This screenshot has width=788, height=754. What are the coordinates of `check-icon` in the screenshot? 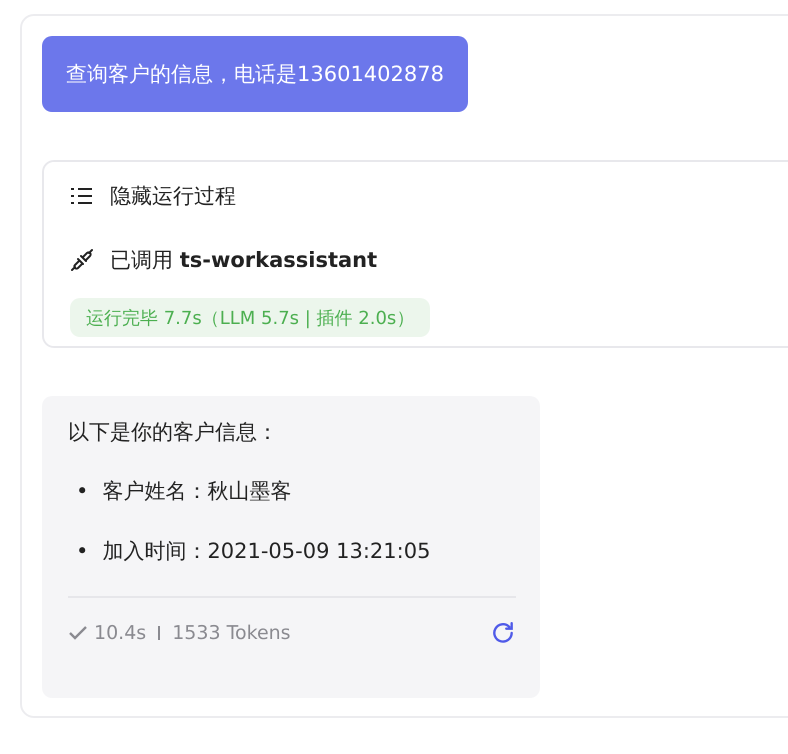 It's located at (78, 633).